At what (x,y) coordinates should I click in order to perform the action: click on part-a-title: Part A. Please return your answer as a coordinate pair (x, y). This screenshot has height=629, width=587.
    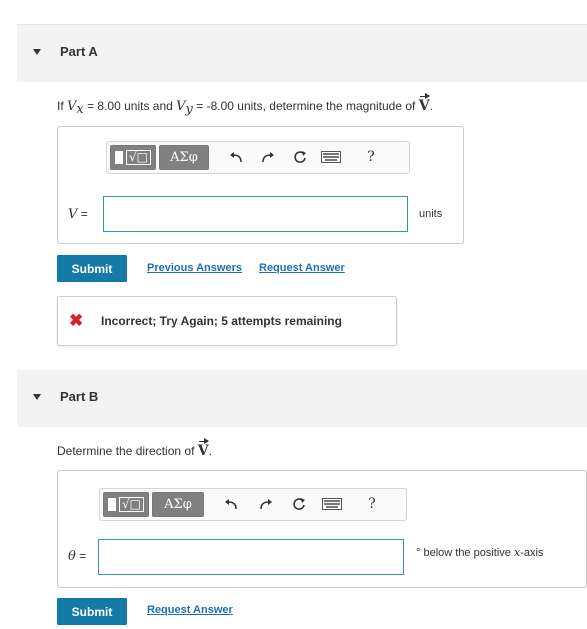
    Looking at the image, I should click on (79, 51).